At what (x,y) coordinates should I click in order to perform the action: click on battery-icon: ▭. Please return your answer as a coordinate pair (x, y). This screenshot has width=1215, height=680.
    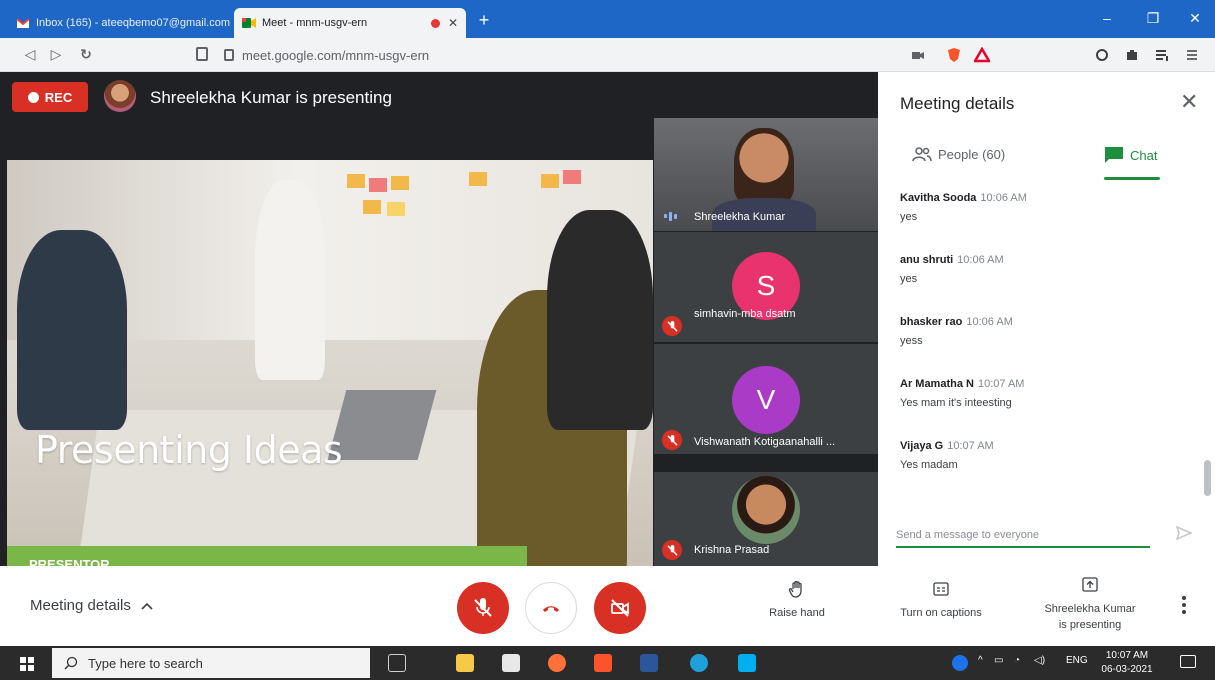
    Looking at the image, I should click on (998, 660).